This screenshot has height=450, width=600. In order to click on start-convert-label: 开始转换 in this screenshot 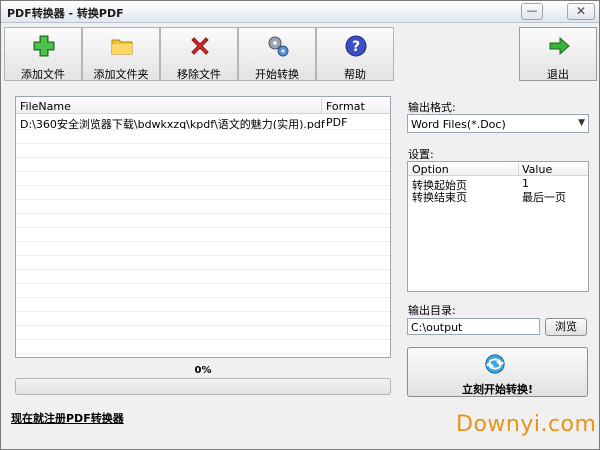, I will do `click(277, 74)`.